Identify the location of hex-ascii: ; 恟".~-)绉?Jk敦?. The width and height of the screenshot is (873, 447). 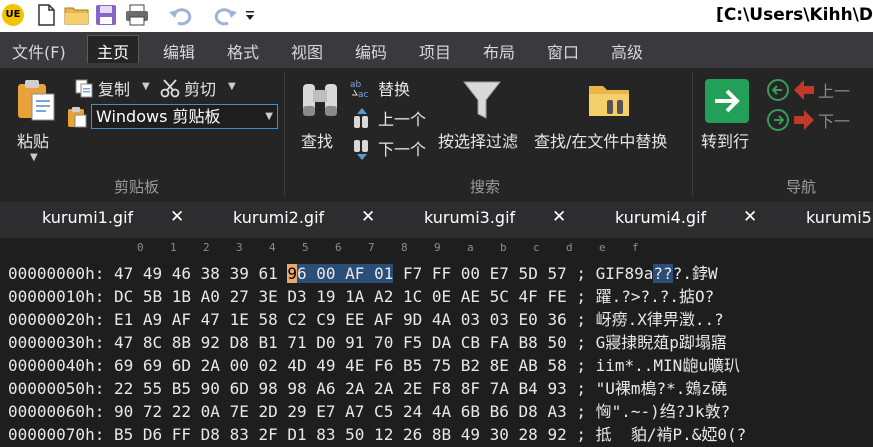
(648, 411).